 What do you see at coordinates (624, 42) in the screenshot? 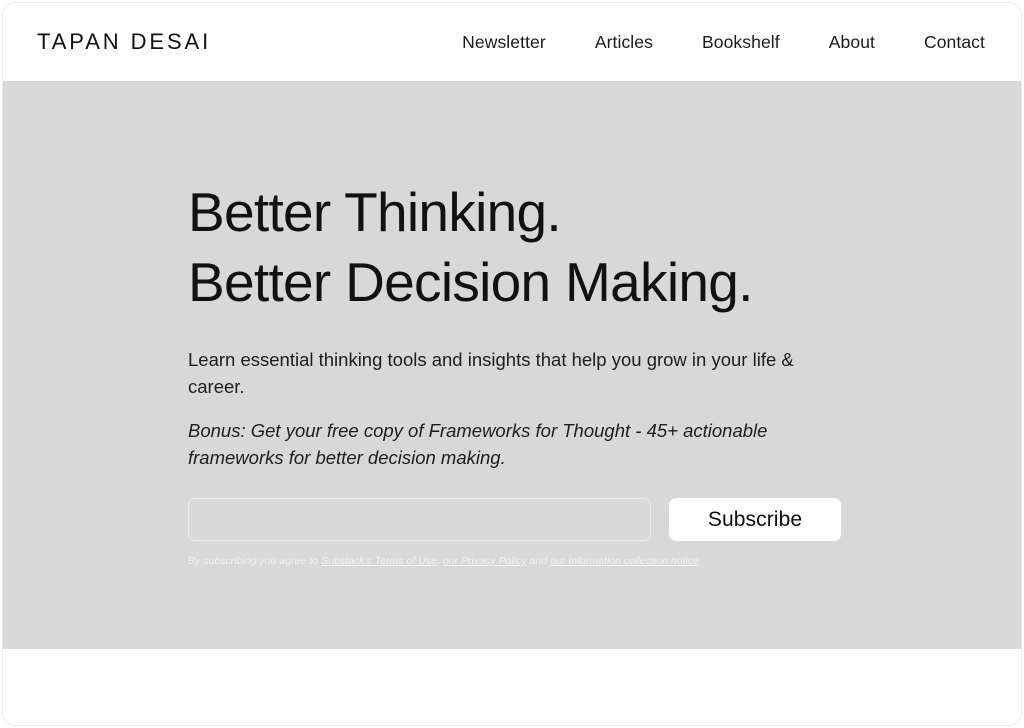
I see `nav-item-articles: Articles` at bounding box center [624, 42].